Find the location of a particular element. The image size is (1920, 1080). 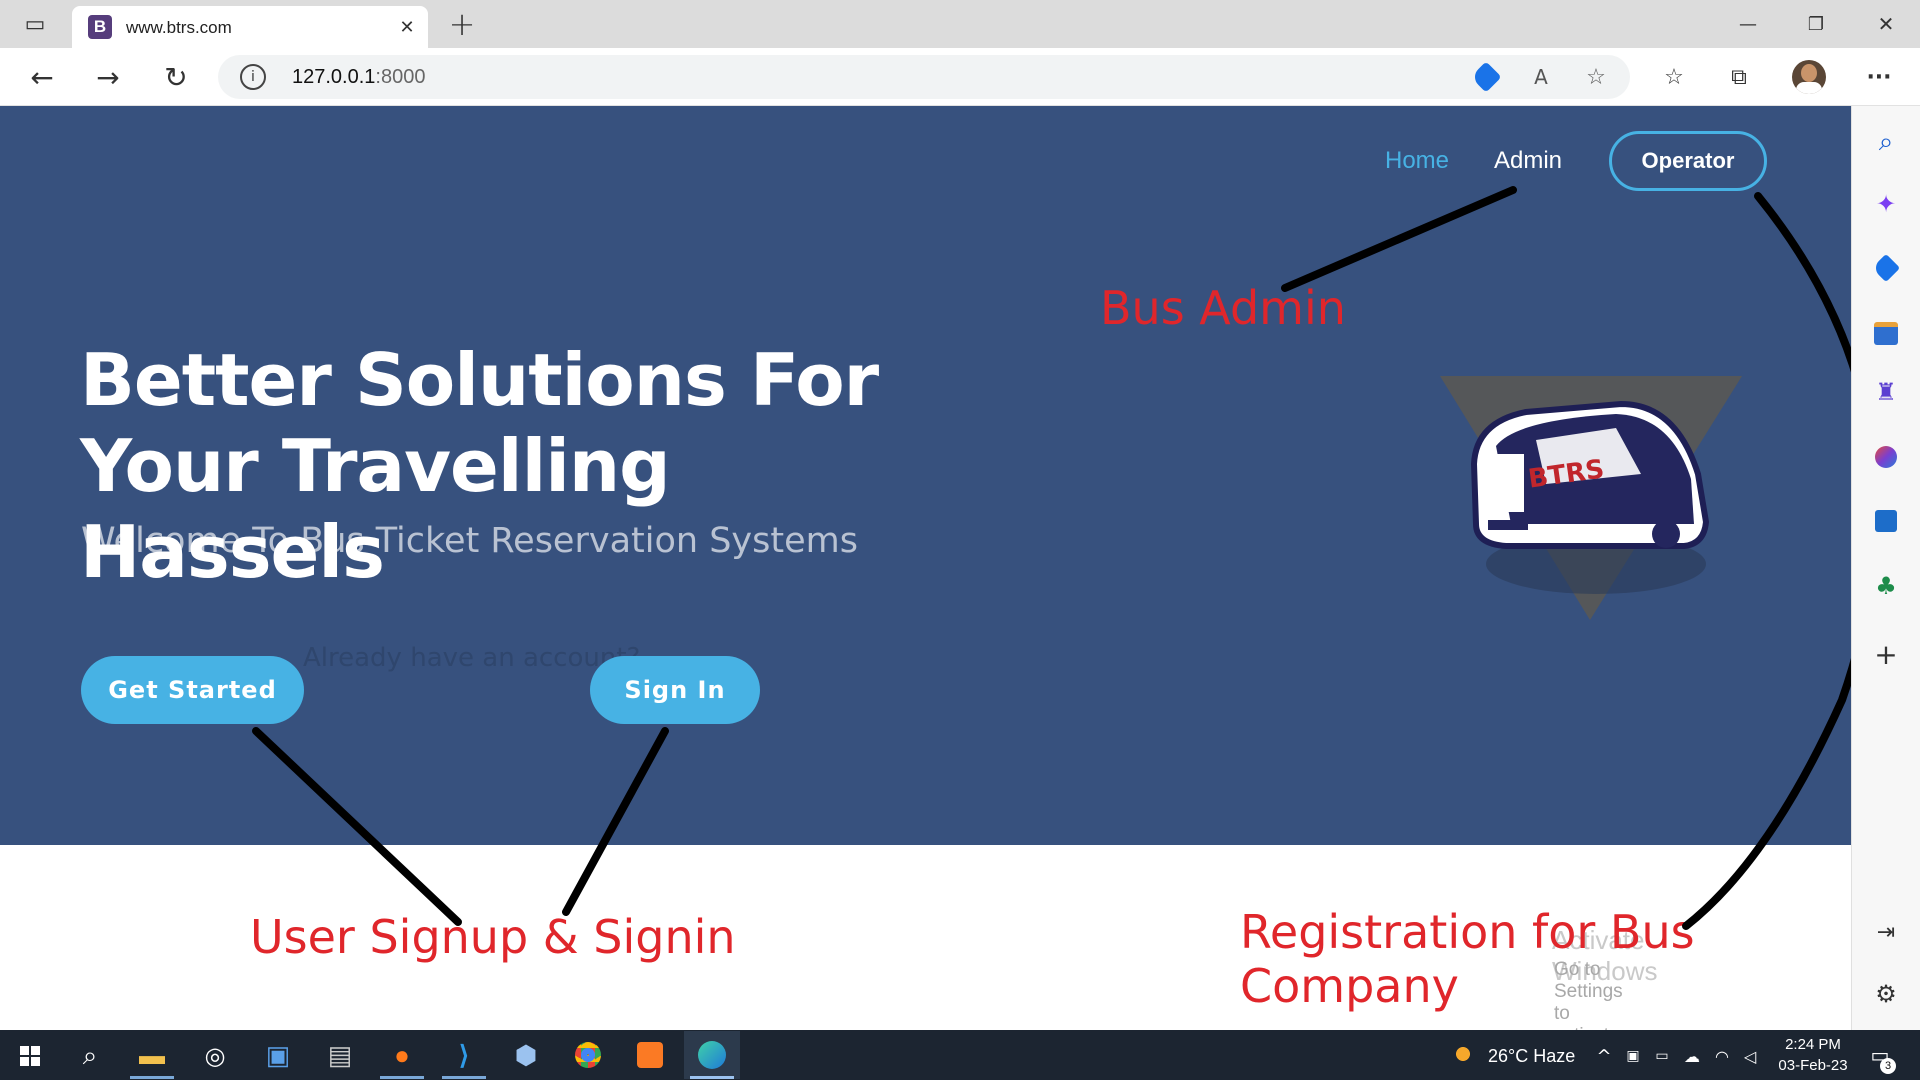

browser-tab: B www.btrs.com ✕ is located at coordinates (250, 27).